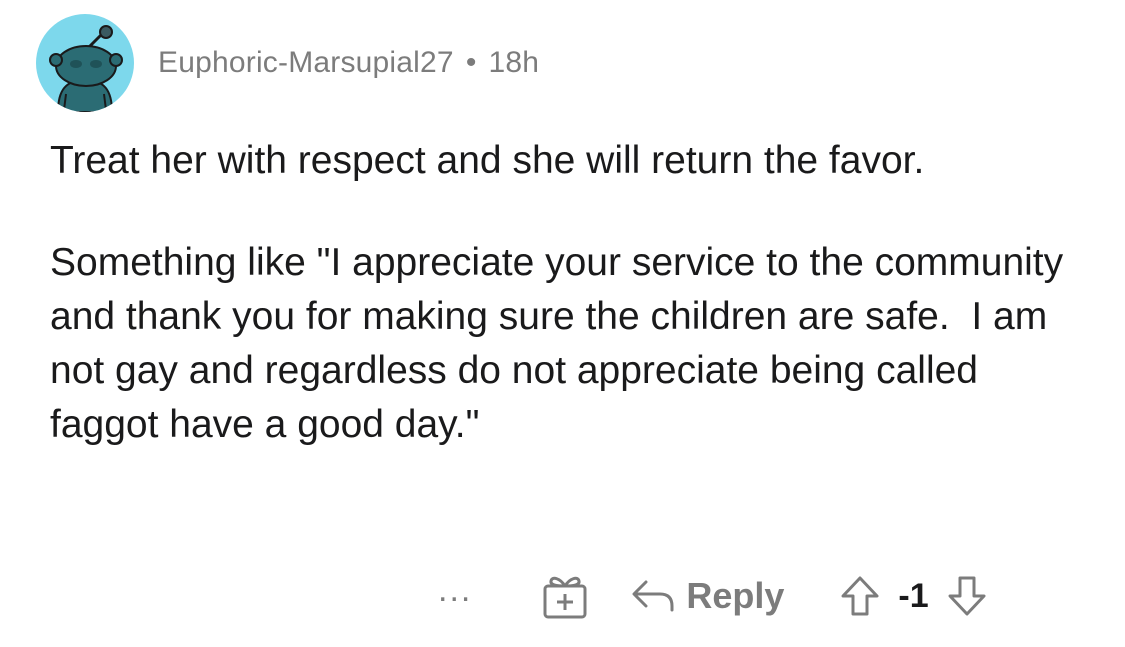 The width and height of the screenshot is (1125, 647). I want to click on vote-score: -1, so click(913, 595).